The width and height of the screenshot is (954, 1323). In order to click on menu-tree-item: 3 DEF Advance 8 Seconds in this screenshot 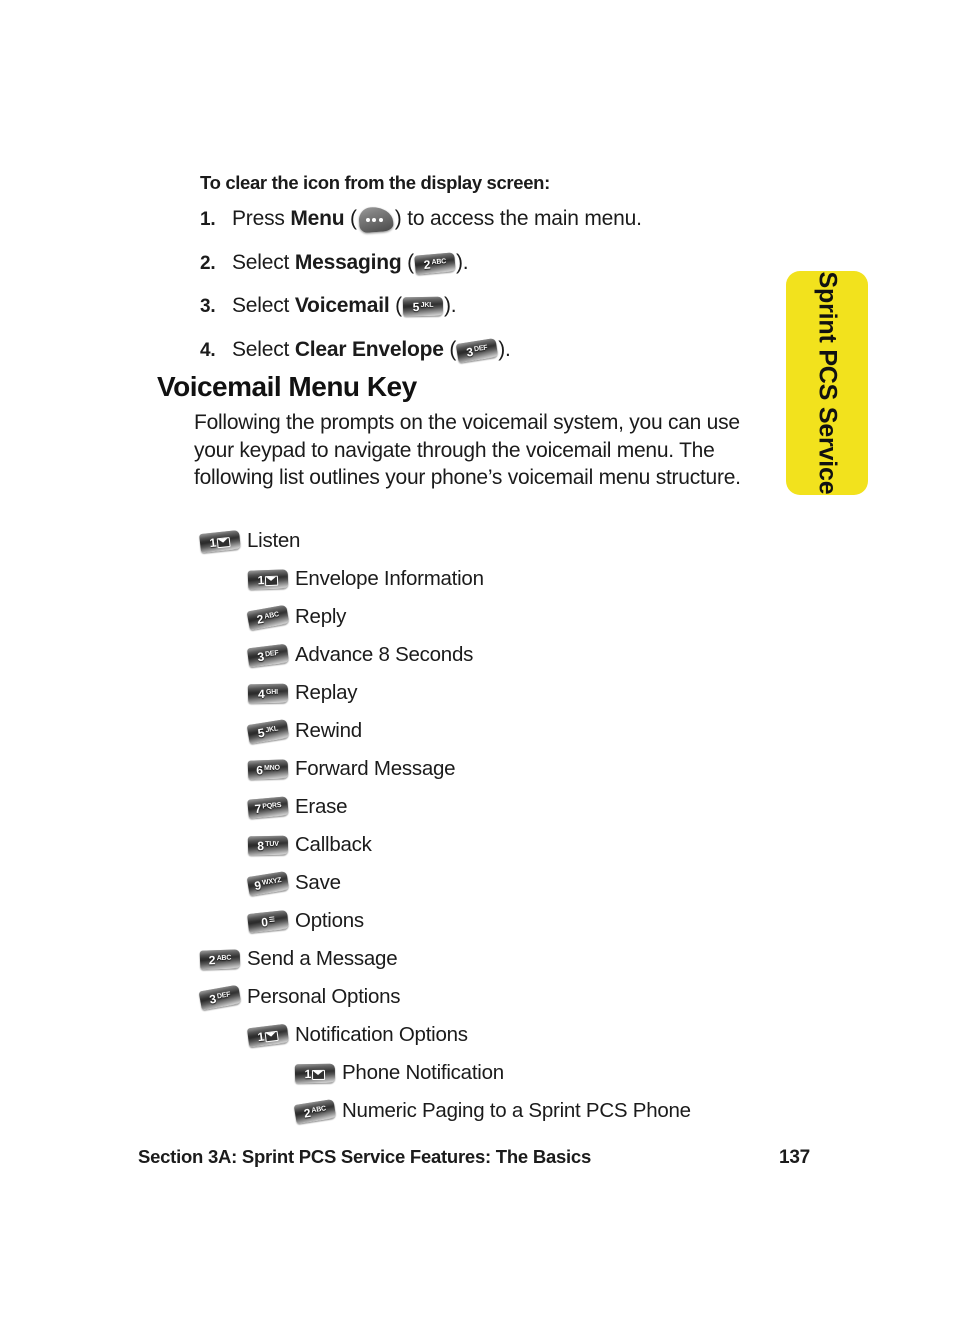, I will do `click(393, 655)`.